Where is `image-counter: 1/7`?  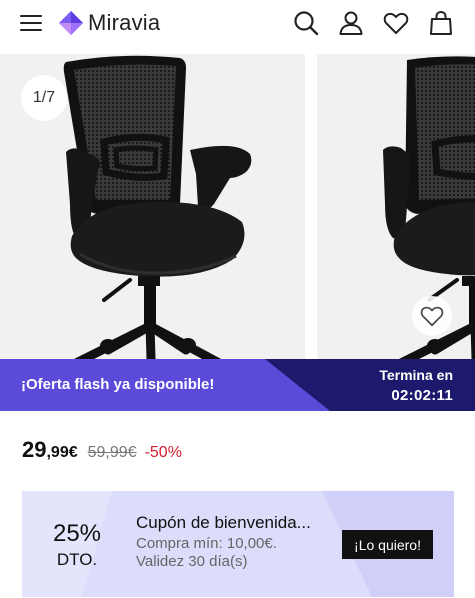
image-counter: 1/7 is located at coordinates (44, 98).